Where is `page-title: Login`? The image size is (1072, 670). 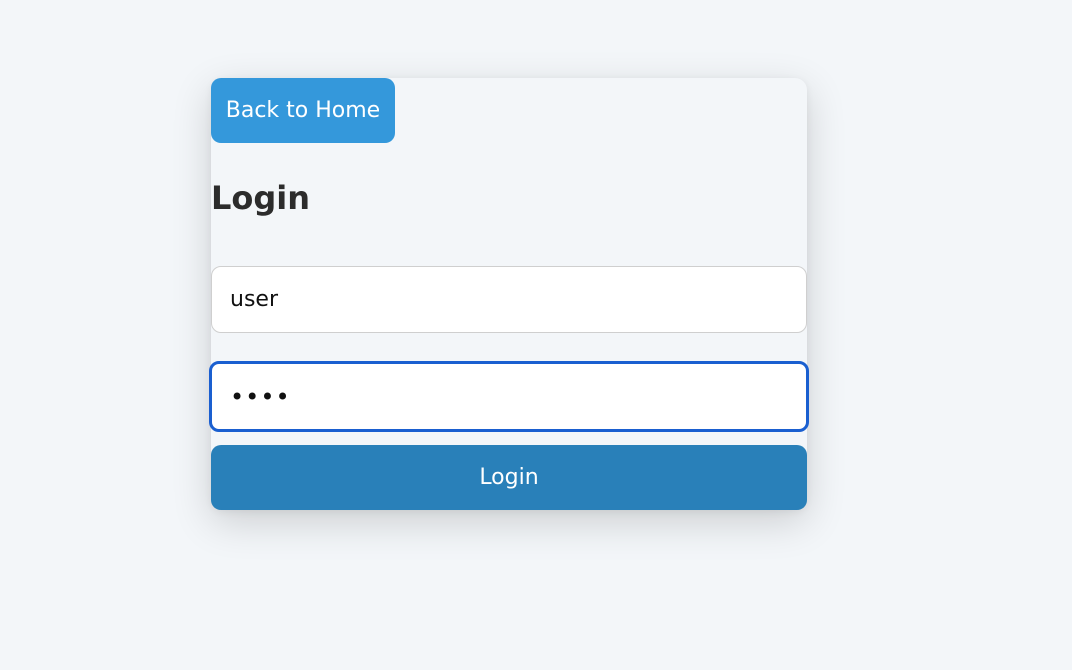 page-title: Login is located at coordinates (261, 198).